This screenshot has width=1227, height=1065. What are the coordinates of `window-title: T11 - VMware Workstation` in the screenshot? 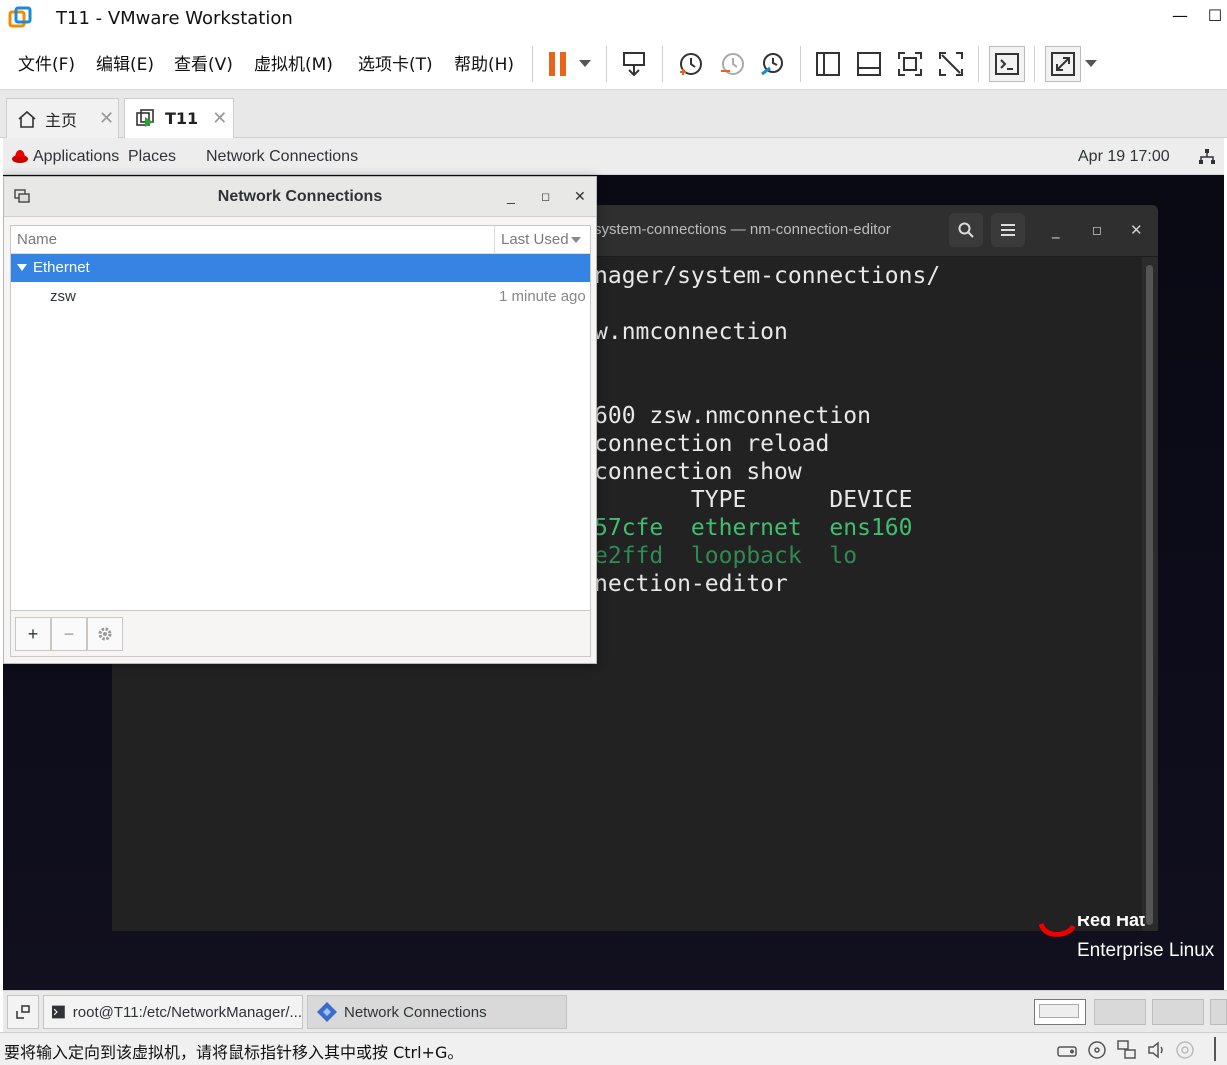 It's located at (174, 18).